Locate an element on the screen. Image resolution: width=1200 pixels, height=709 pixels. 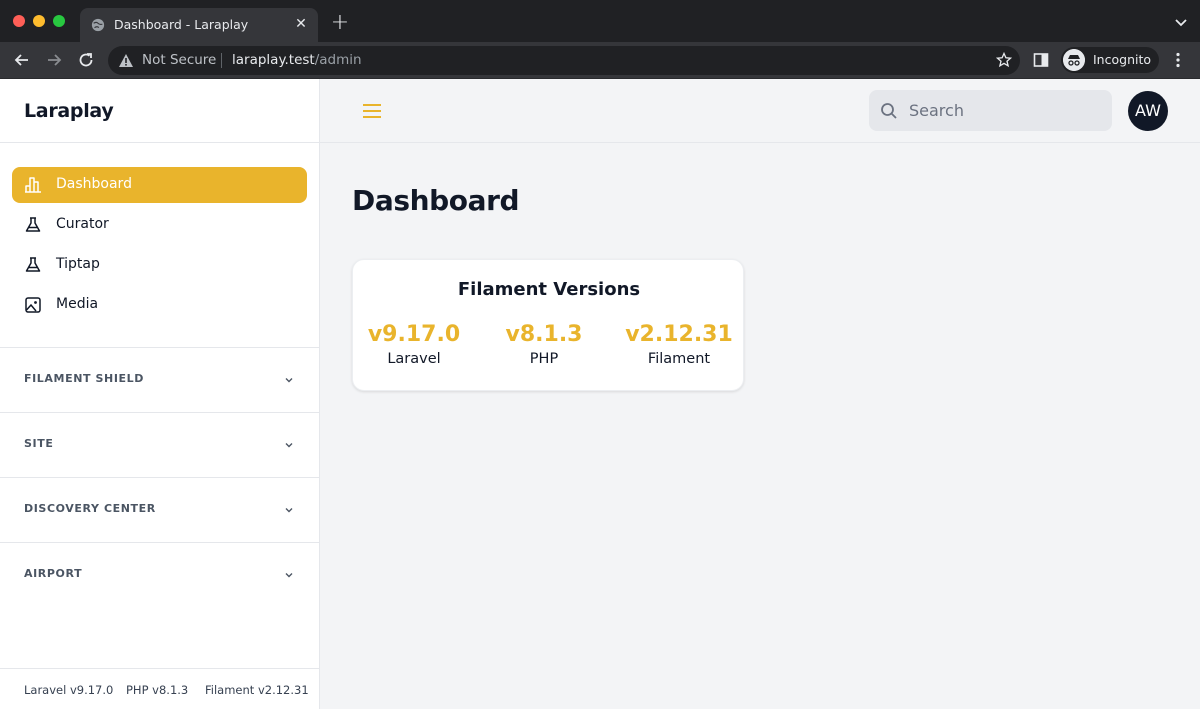
stat-php: v8.1.3 PHP is located at coordinates (544, 344).